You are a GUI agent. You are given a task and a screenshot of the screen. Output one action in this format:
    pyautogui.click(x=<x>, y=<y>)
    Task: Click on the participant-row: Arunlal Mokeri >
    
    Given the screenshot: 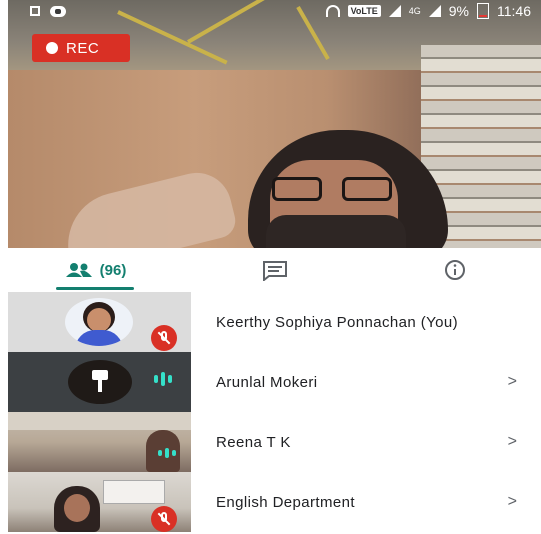 What is the action you would take?
    pyautogui.click(x=270, y=382)
    